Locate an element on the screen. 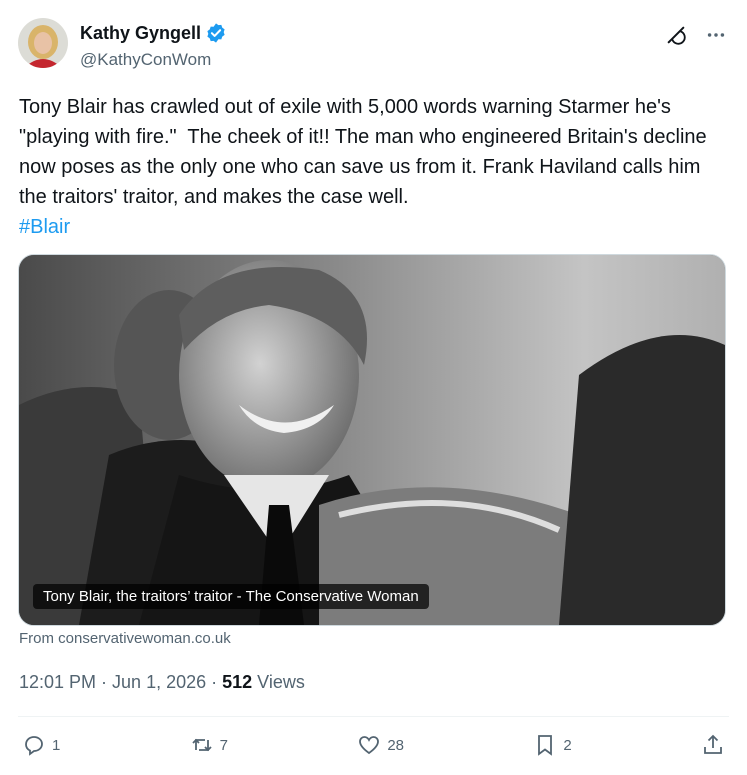 Image resolution: width=747 pixels, height=775 pixels. bookmark-count: 2 is located at coordinates (567, 745).